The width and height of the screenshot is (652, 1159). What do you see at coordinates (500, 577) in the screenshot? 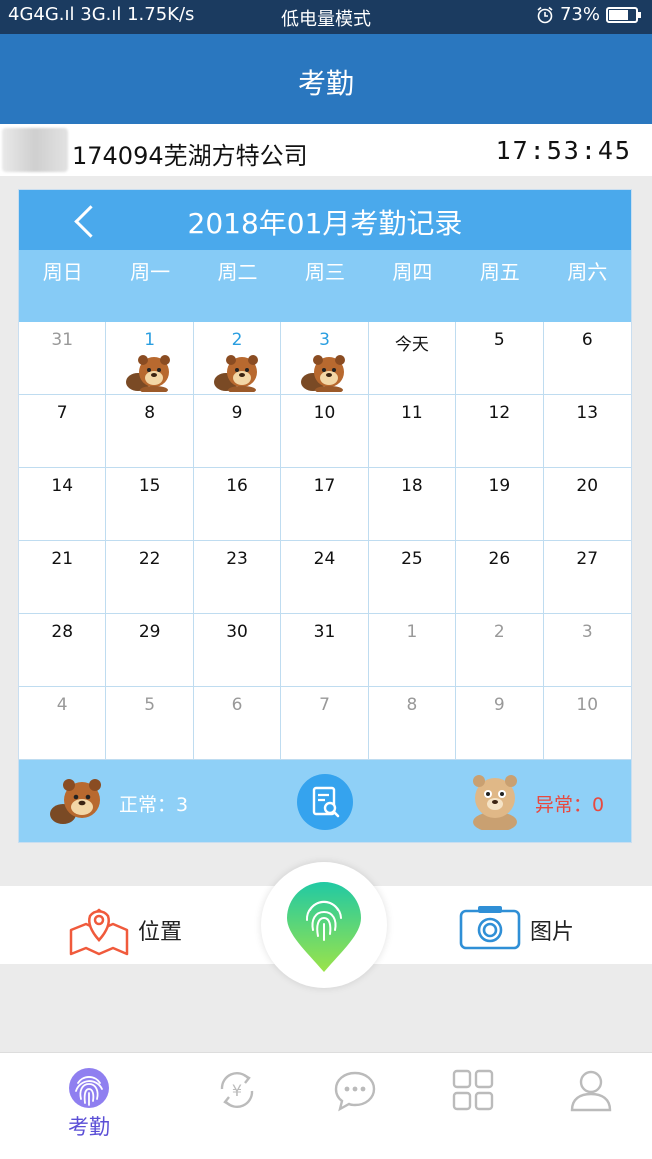
I see `calendar-day: 26` at bounding box center [500, 577].